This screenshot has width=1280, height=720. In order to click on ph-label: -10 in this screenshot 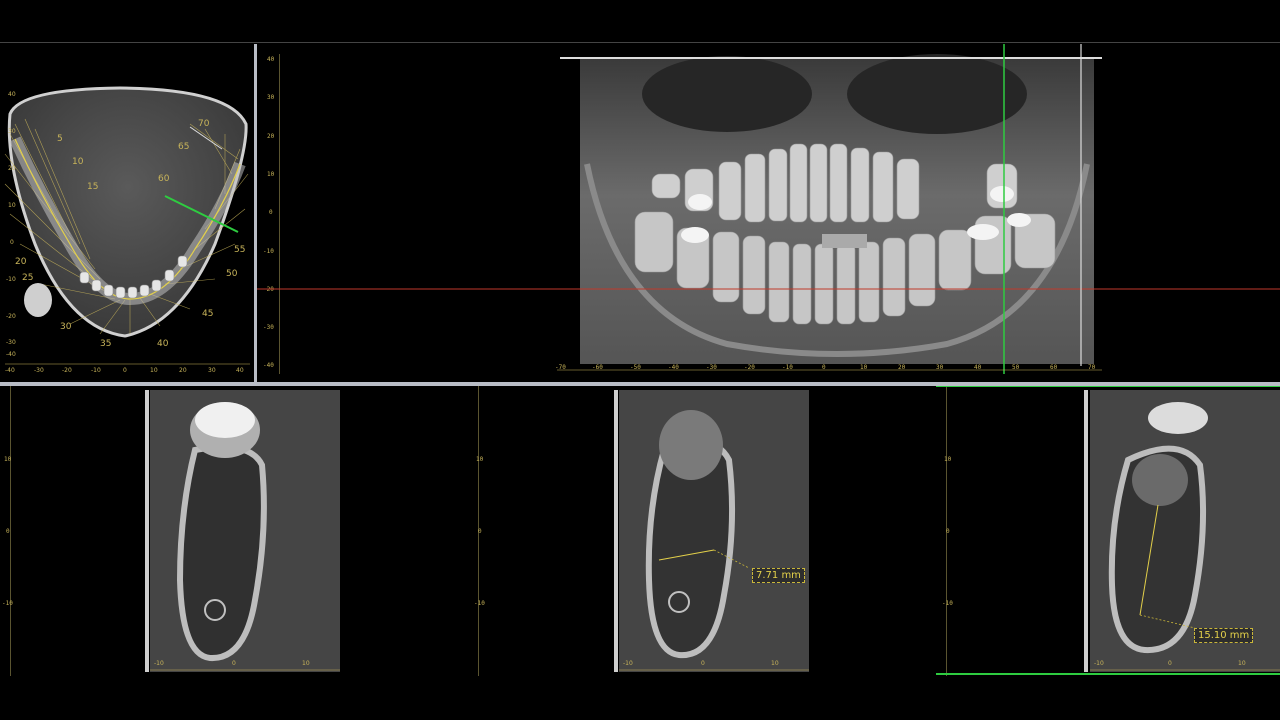, I will do `click(787, 367)`.